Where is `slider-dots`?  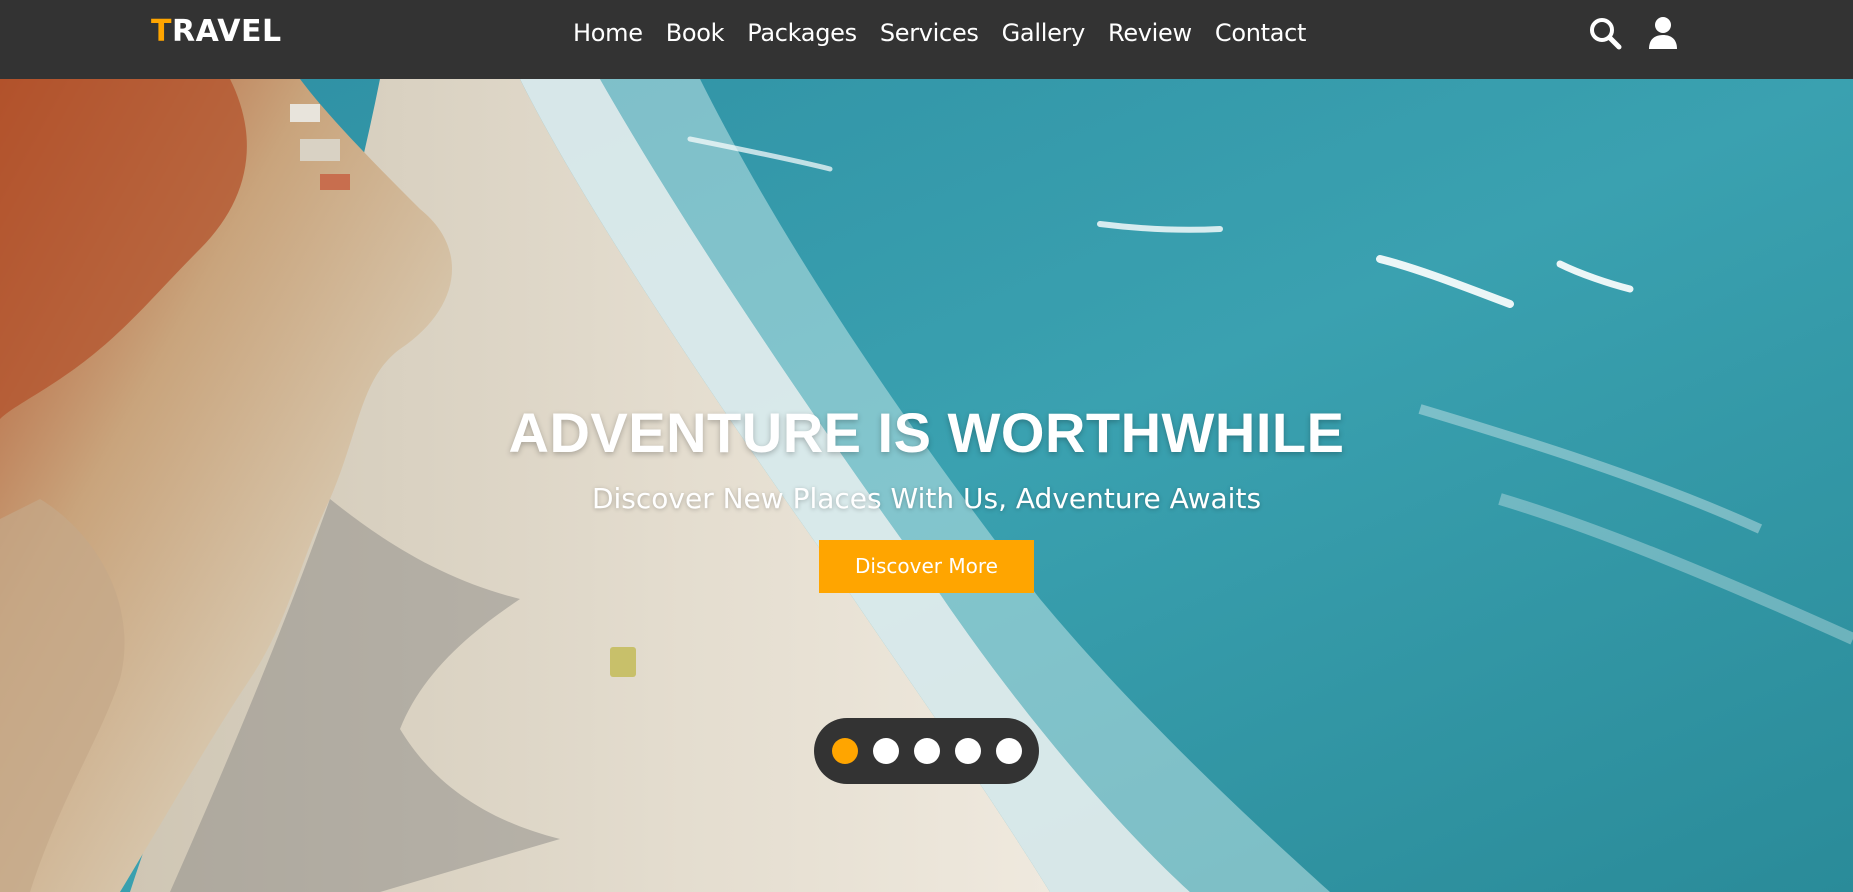 slider-dots is located at coordinates (926, 751).